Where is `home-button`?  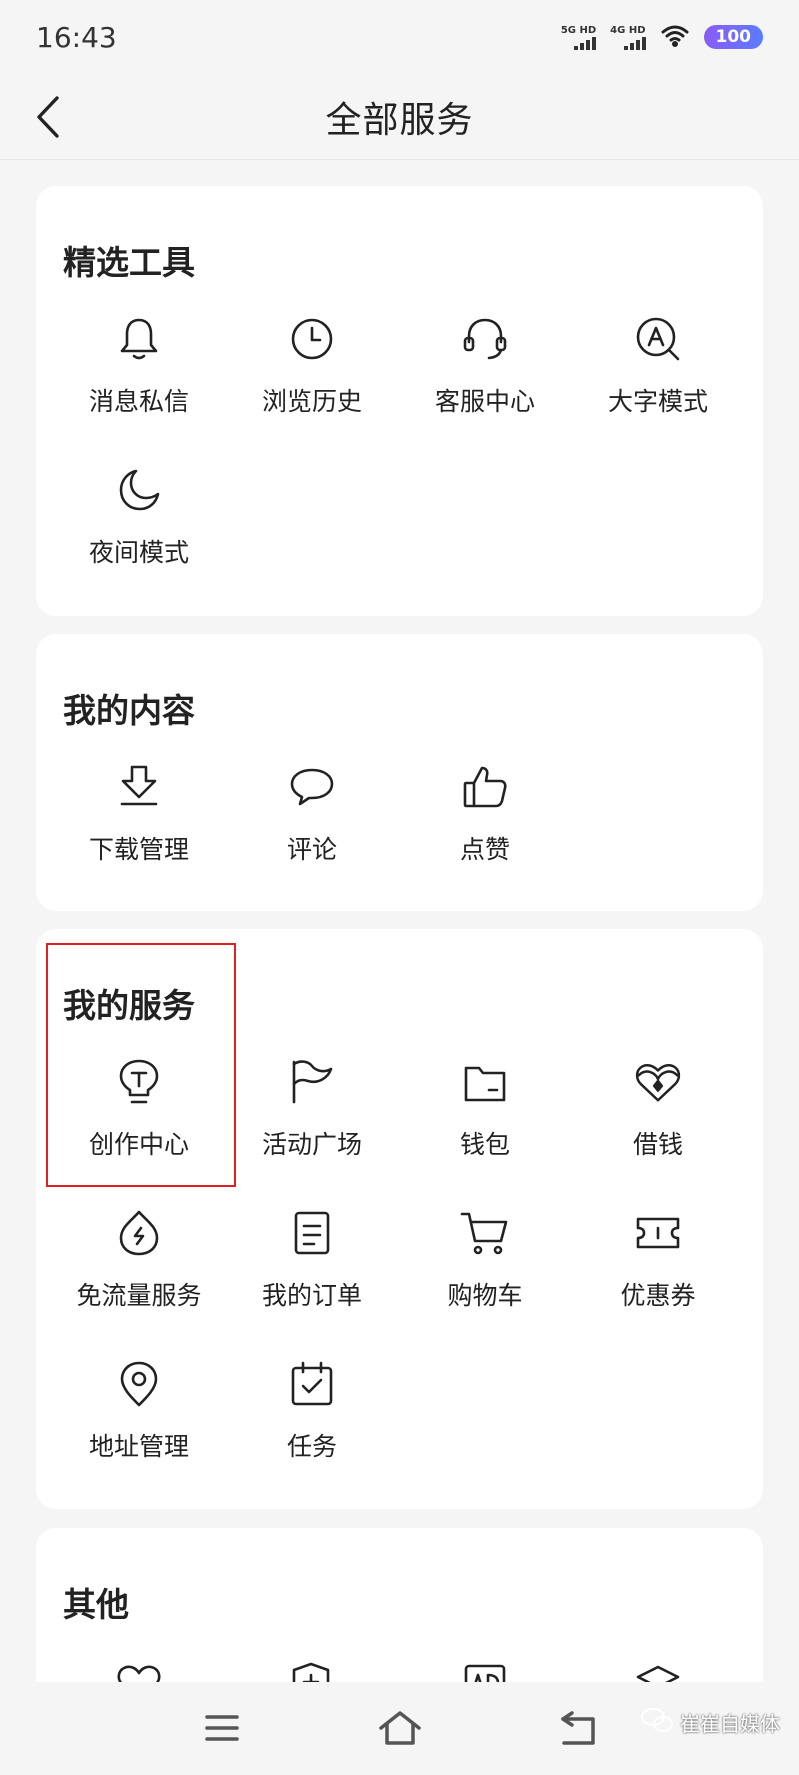 home-button is located at coordinates (400, 1728).